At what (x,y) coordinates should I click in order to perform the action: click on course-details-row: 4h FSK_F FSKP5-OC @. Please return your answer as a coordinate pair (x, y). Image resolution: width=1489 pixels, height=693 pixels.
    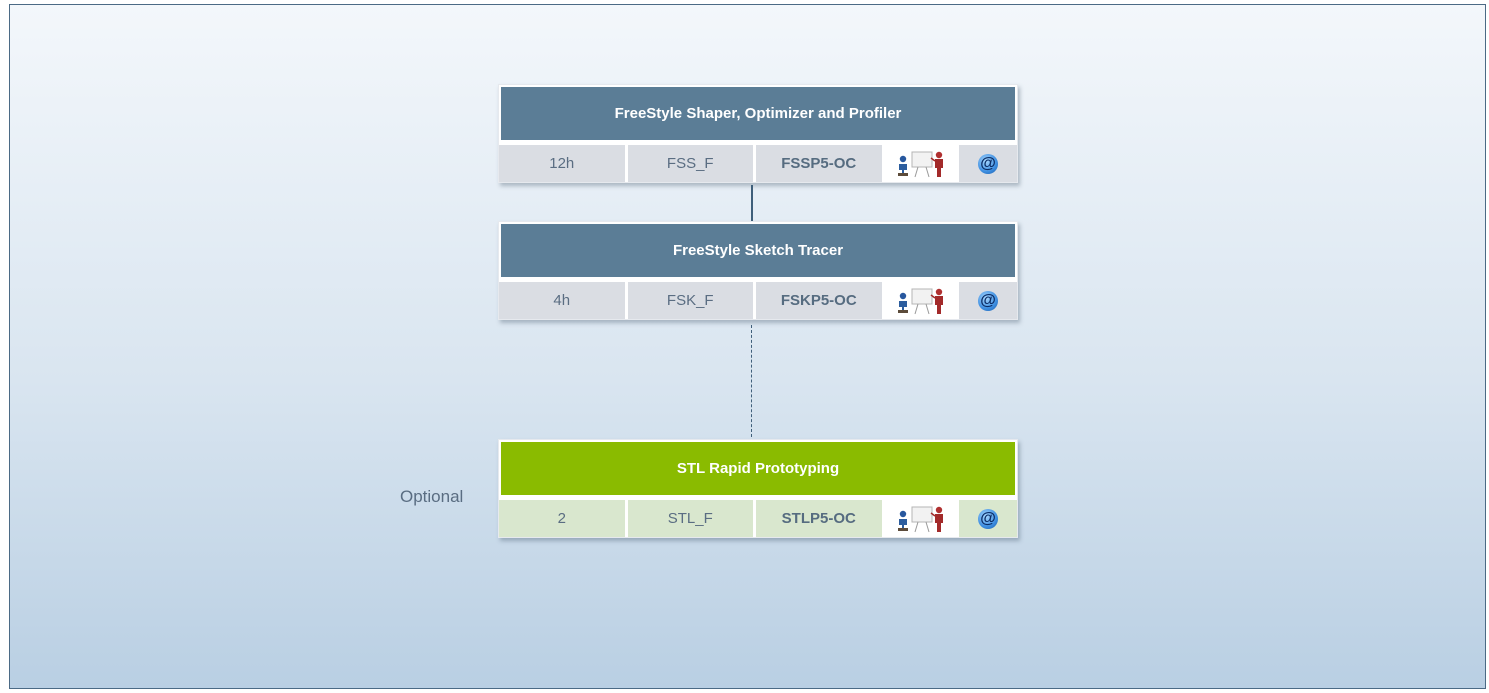
    Looking at the image, I should click on (758, 299).